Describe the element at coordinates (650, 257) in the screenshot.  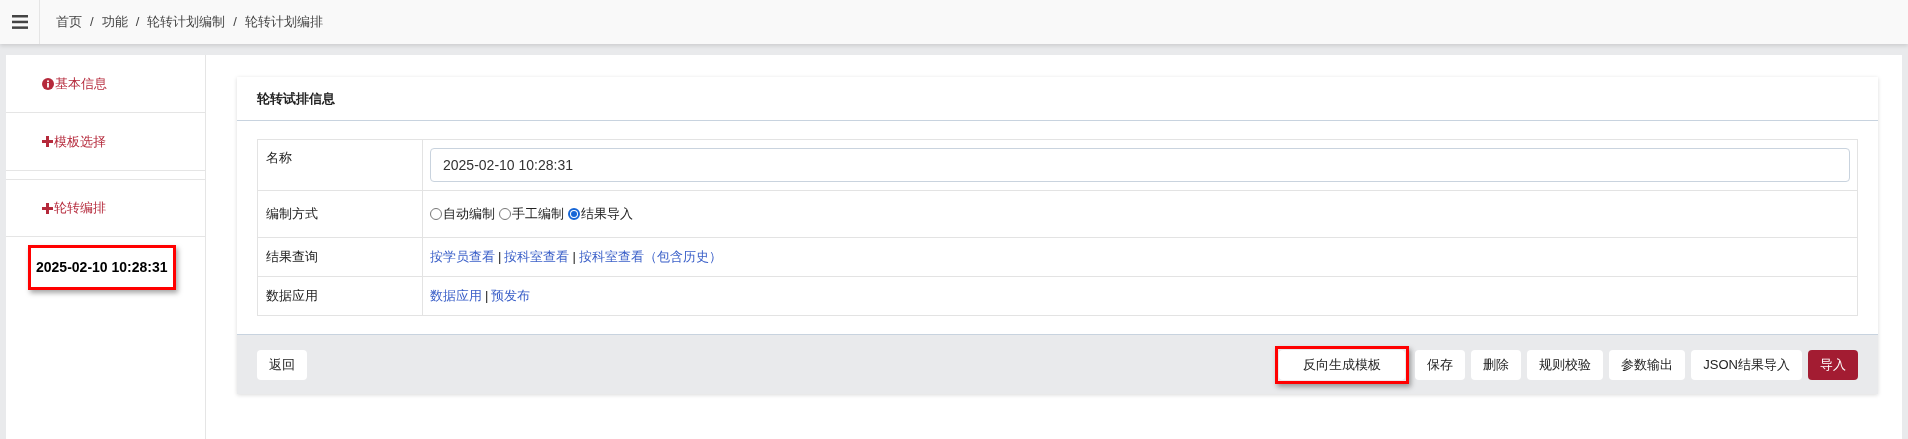
I see `result-link: 按科室查看（包含历史）` at that location.